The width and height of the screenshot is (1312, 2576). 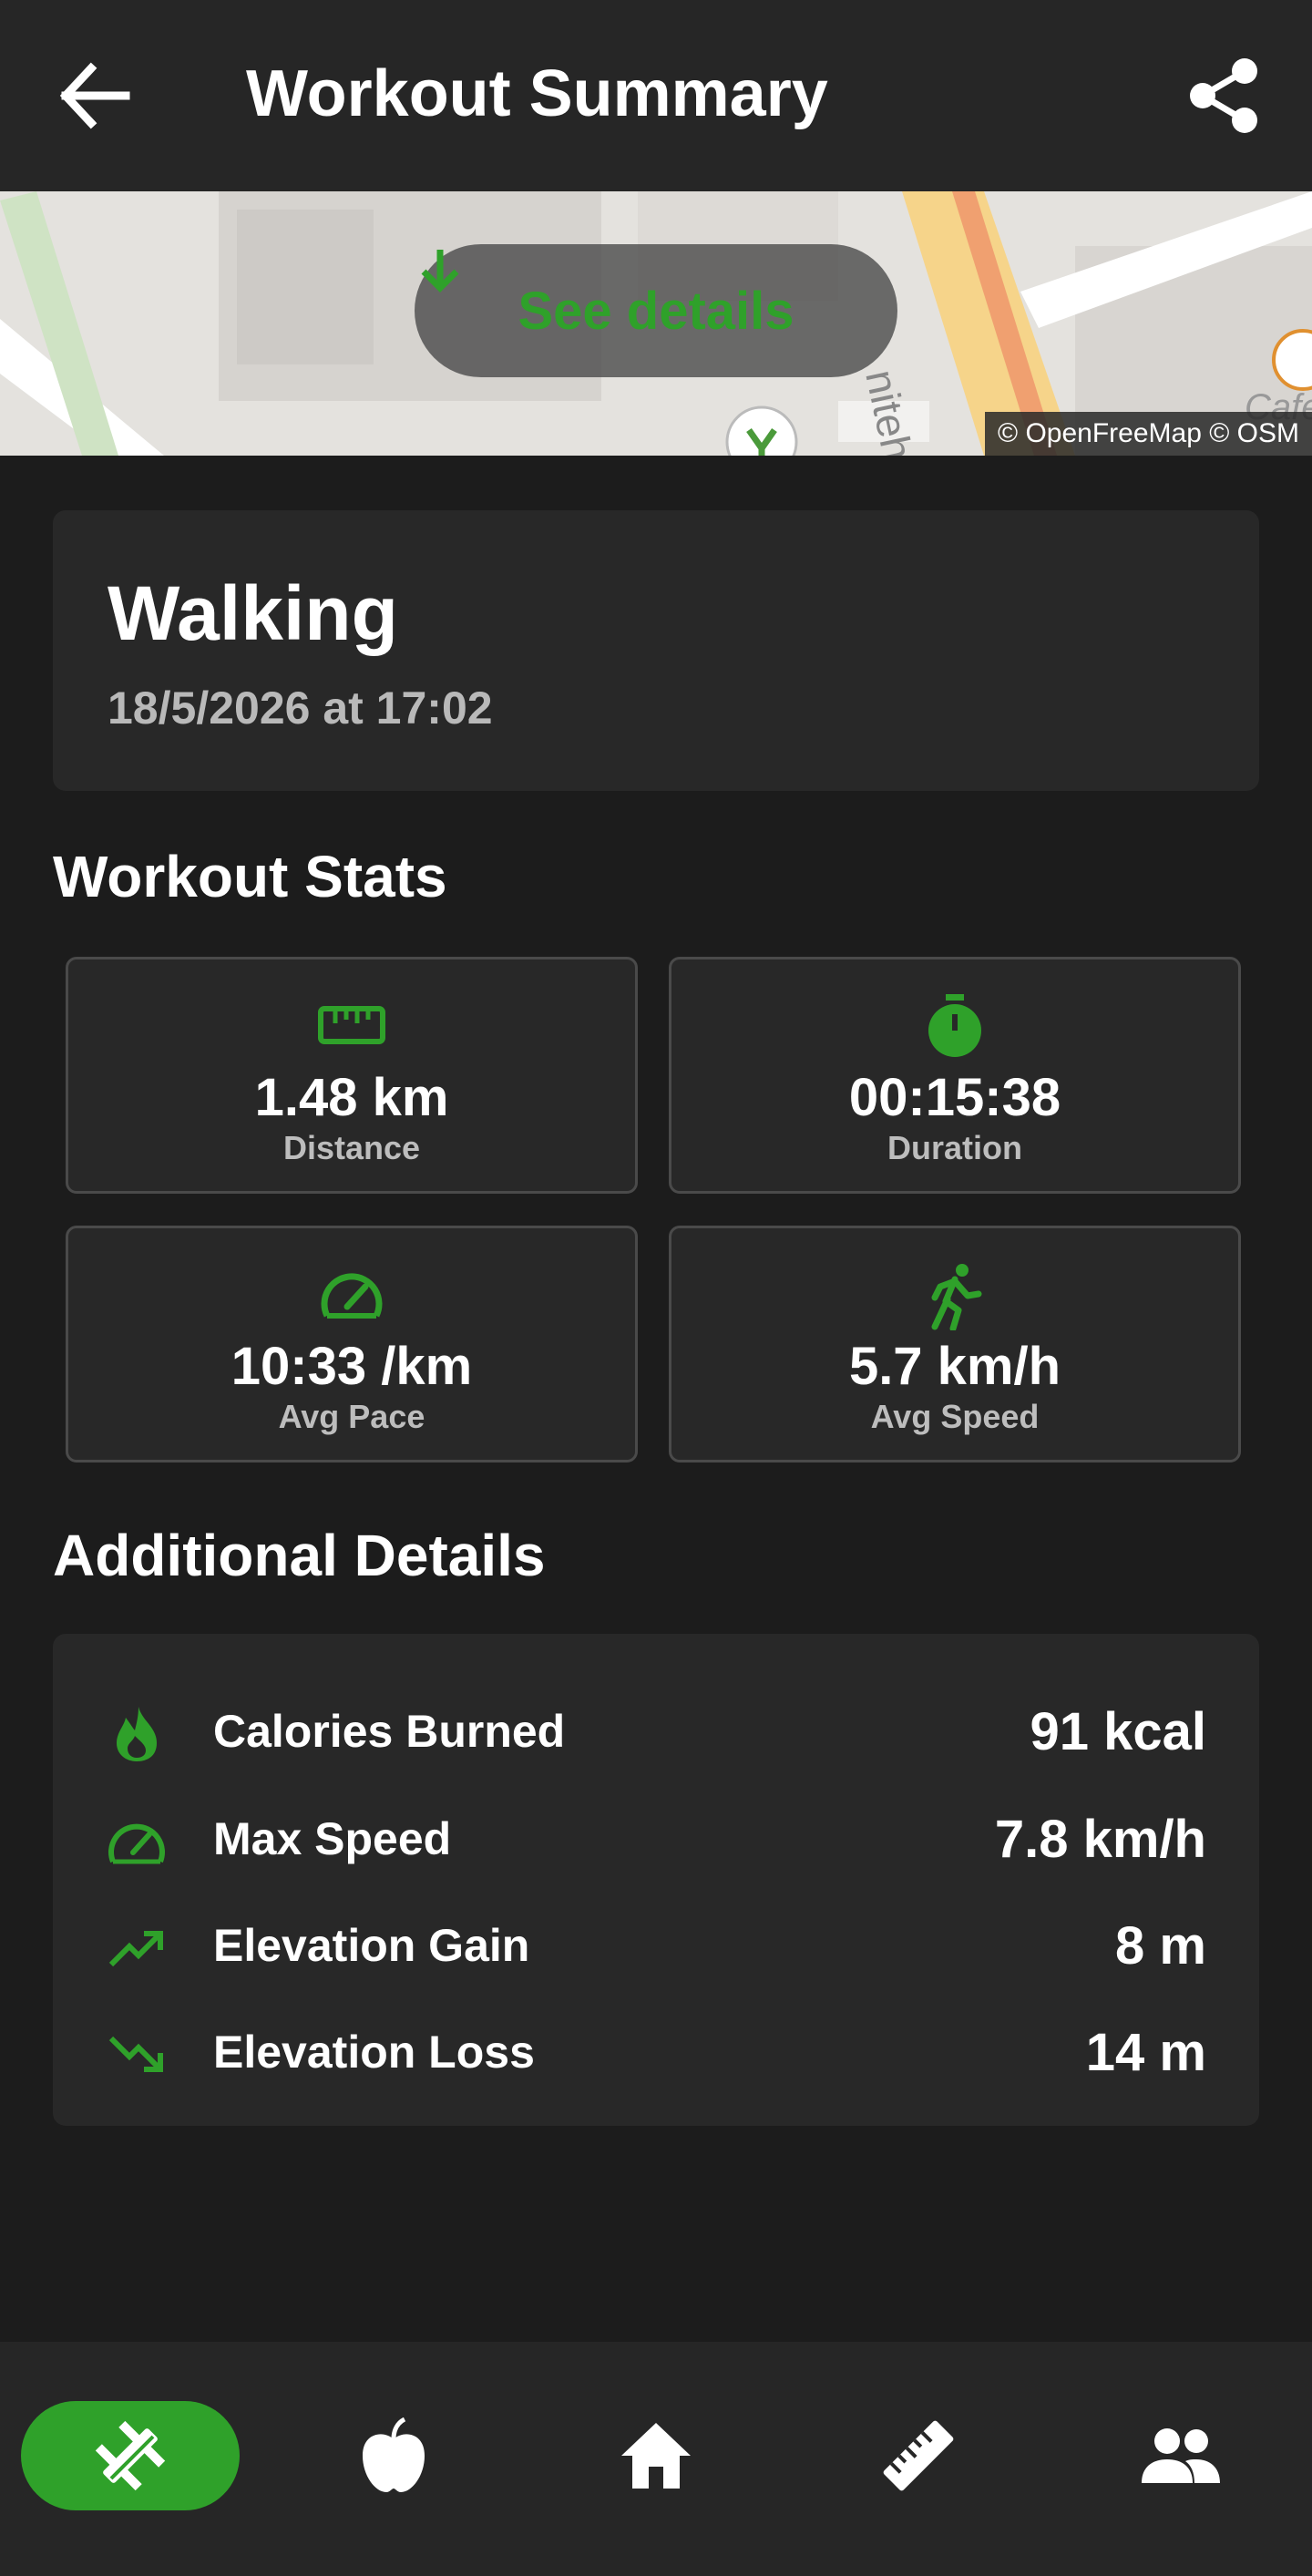 What do you see at coordinates (333, 1838) in the screenshot?
I see `detail-label: Max Speed` at bounding box center [333, 1838].